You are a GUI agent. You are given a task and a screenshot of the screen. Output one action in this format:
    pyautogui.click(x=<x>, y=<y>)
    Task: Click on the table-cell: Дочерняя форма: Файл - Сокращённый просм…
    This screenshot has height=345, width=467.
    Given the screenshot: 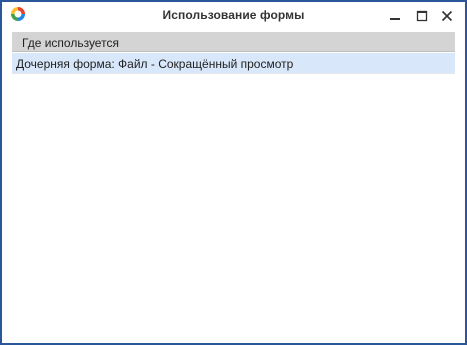 What is the action you would take?
    pyautogui.click(x=155, y=64)
    